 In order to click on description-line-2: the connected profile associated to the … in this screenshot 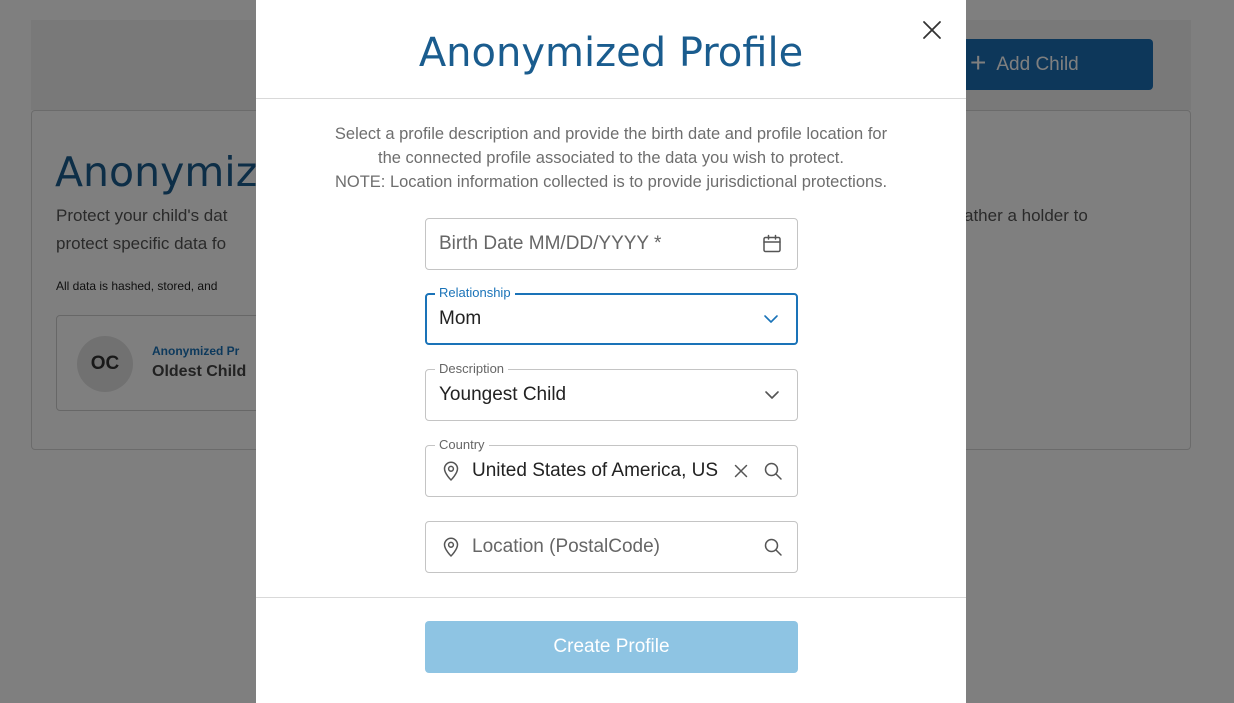, I will do `click(611, 158)`.